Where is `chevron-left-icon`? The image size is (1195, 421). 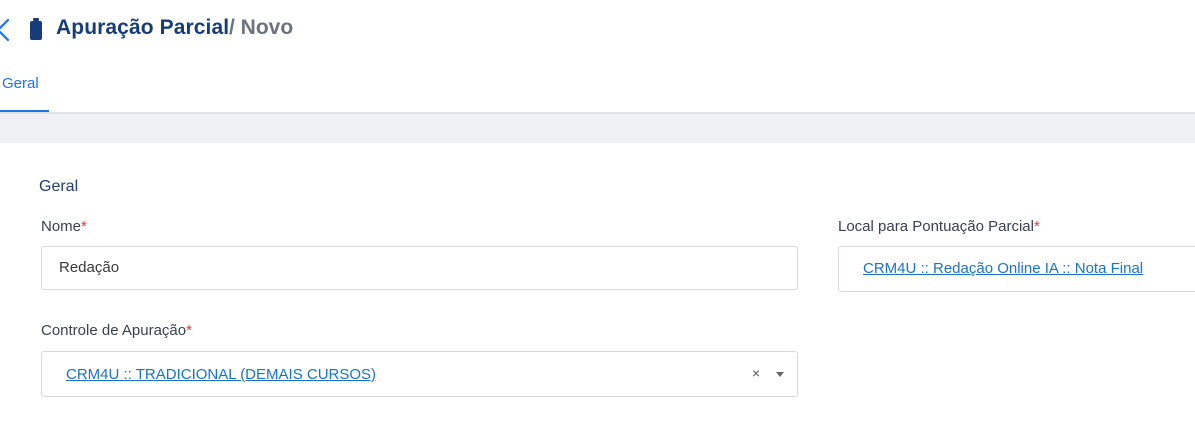 chevron-left-icon is located at coordinates (6, 30).